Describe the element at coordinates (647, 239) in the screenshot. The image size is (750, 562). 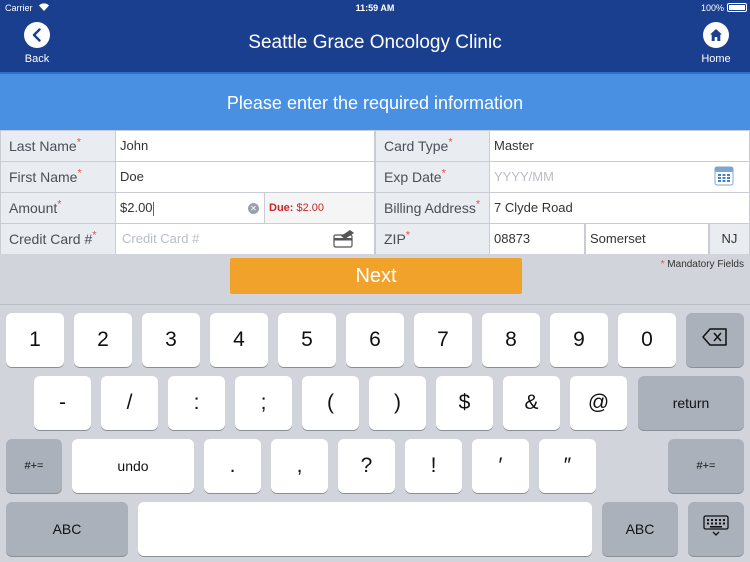
I see `city-input: Somerset` at that location.